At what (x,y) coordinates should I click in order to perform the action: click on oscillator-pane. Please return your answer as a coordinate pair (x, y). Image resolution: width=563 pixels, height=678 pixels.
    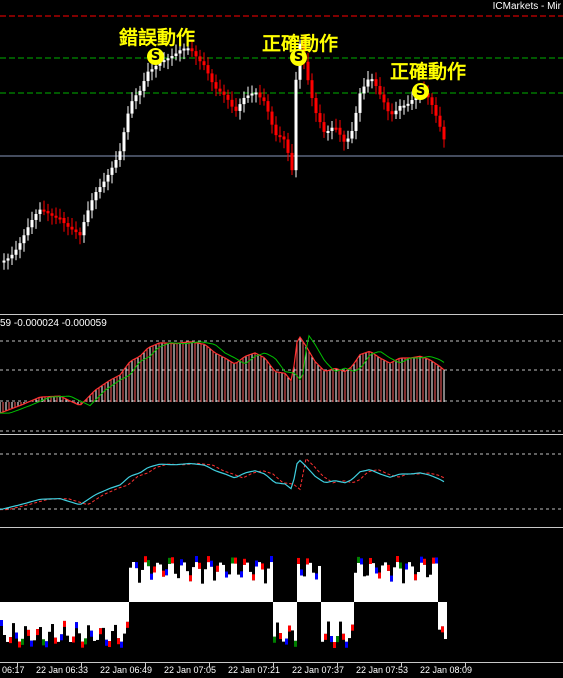
    Looking at the image, I should click on (281, 481).